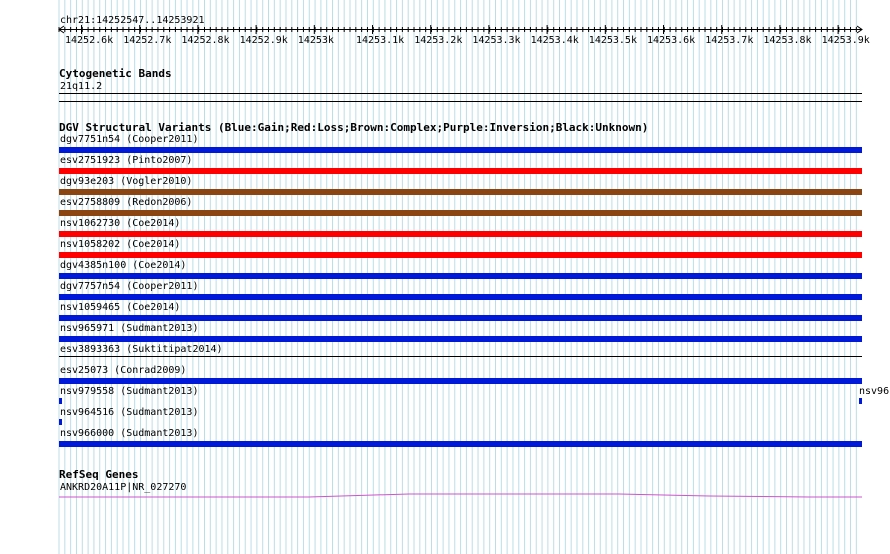 Image resolution: width=890 pixels, height=554 pixels. What do you see at coordinates (120, 244) in the screenshot?
I see `dgv-variant-label: nsv1058202 (Coe2014)` at bounding box center [120, 244].